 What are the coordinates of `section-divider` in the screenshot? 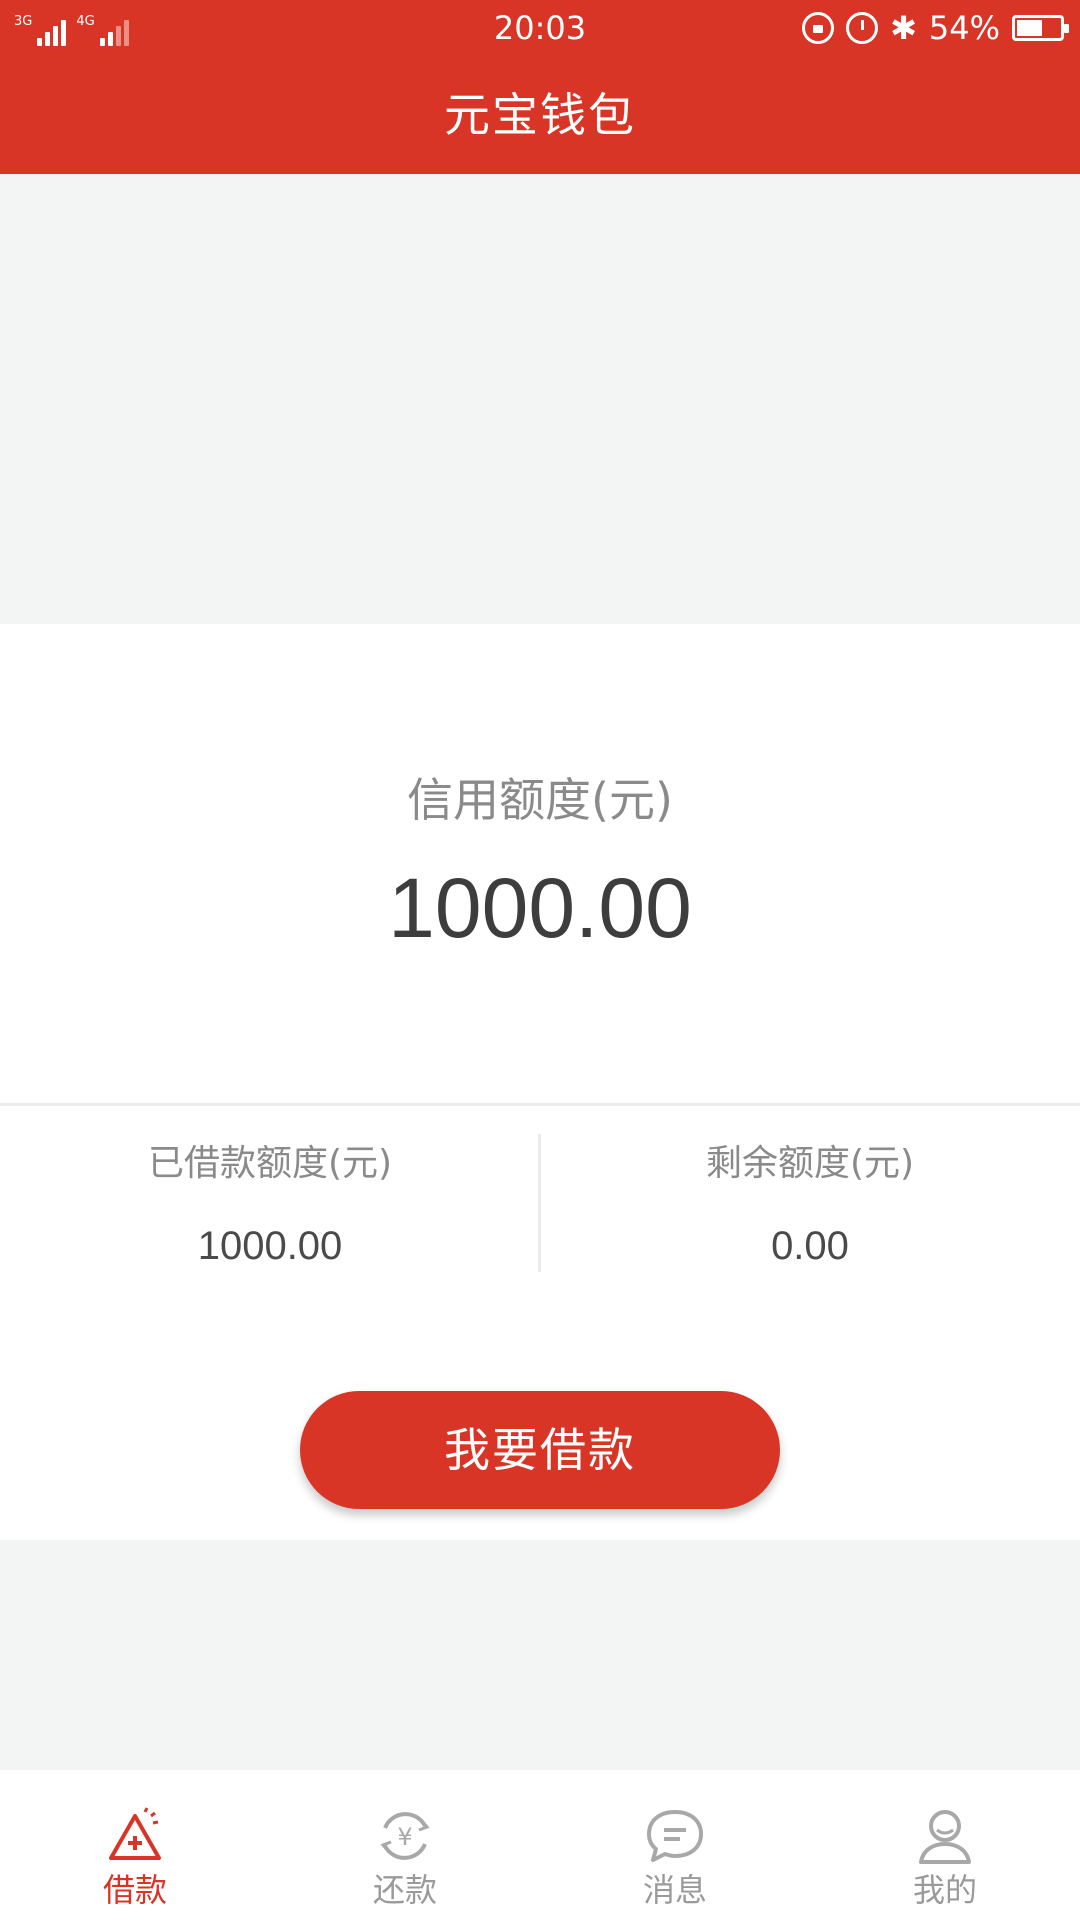 It's located at (540, 1104).